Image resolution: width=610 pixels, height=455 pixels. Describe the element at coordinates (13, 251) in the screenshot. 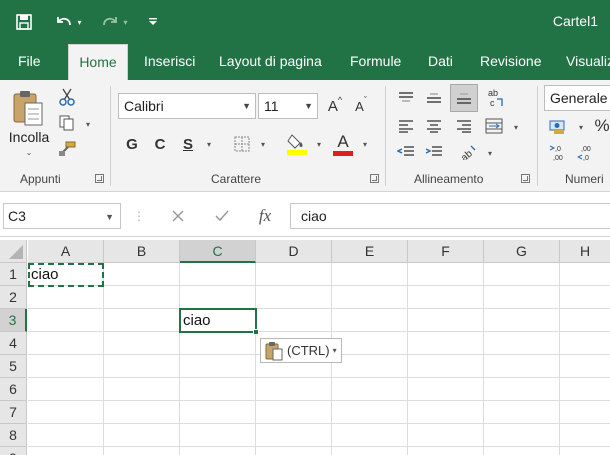

I see `select-all-icon` at that location.